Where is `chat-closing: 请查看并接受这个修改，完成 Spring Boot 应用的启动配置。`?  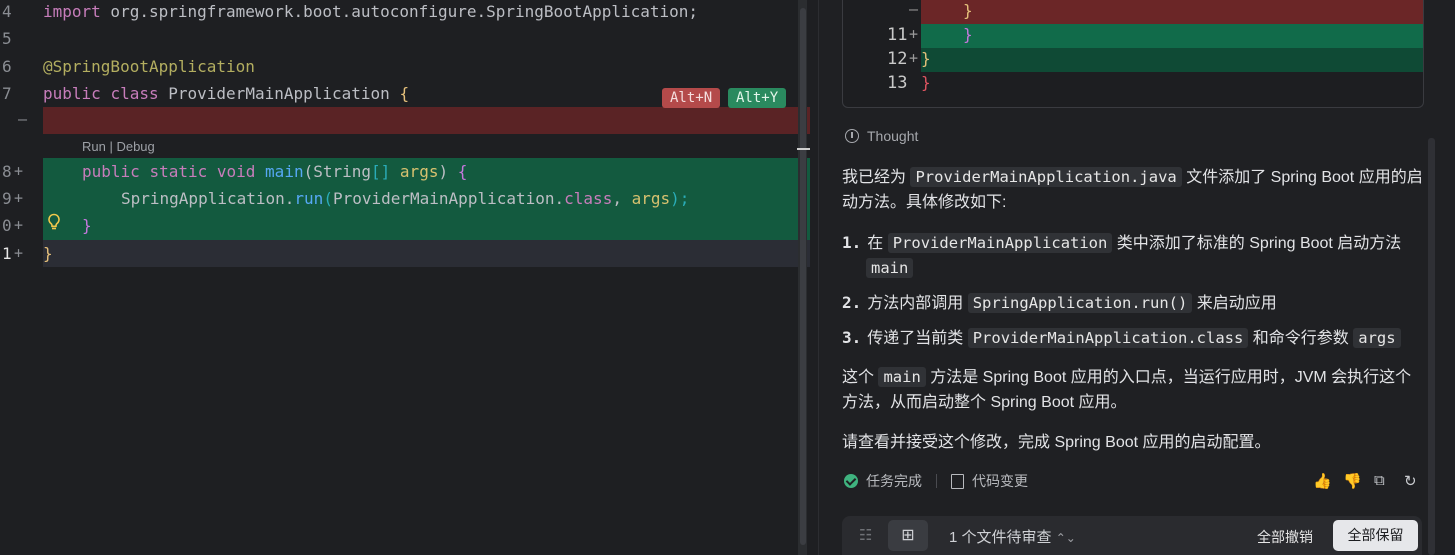
chat-closing: 请查看并接受这个修改，完成 Spring Boot 应用的启动配置。 is located at coordinates (1056, 442).